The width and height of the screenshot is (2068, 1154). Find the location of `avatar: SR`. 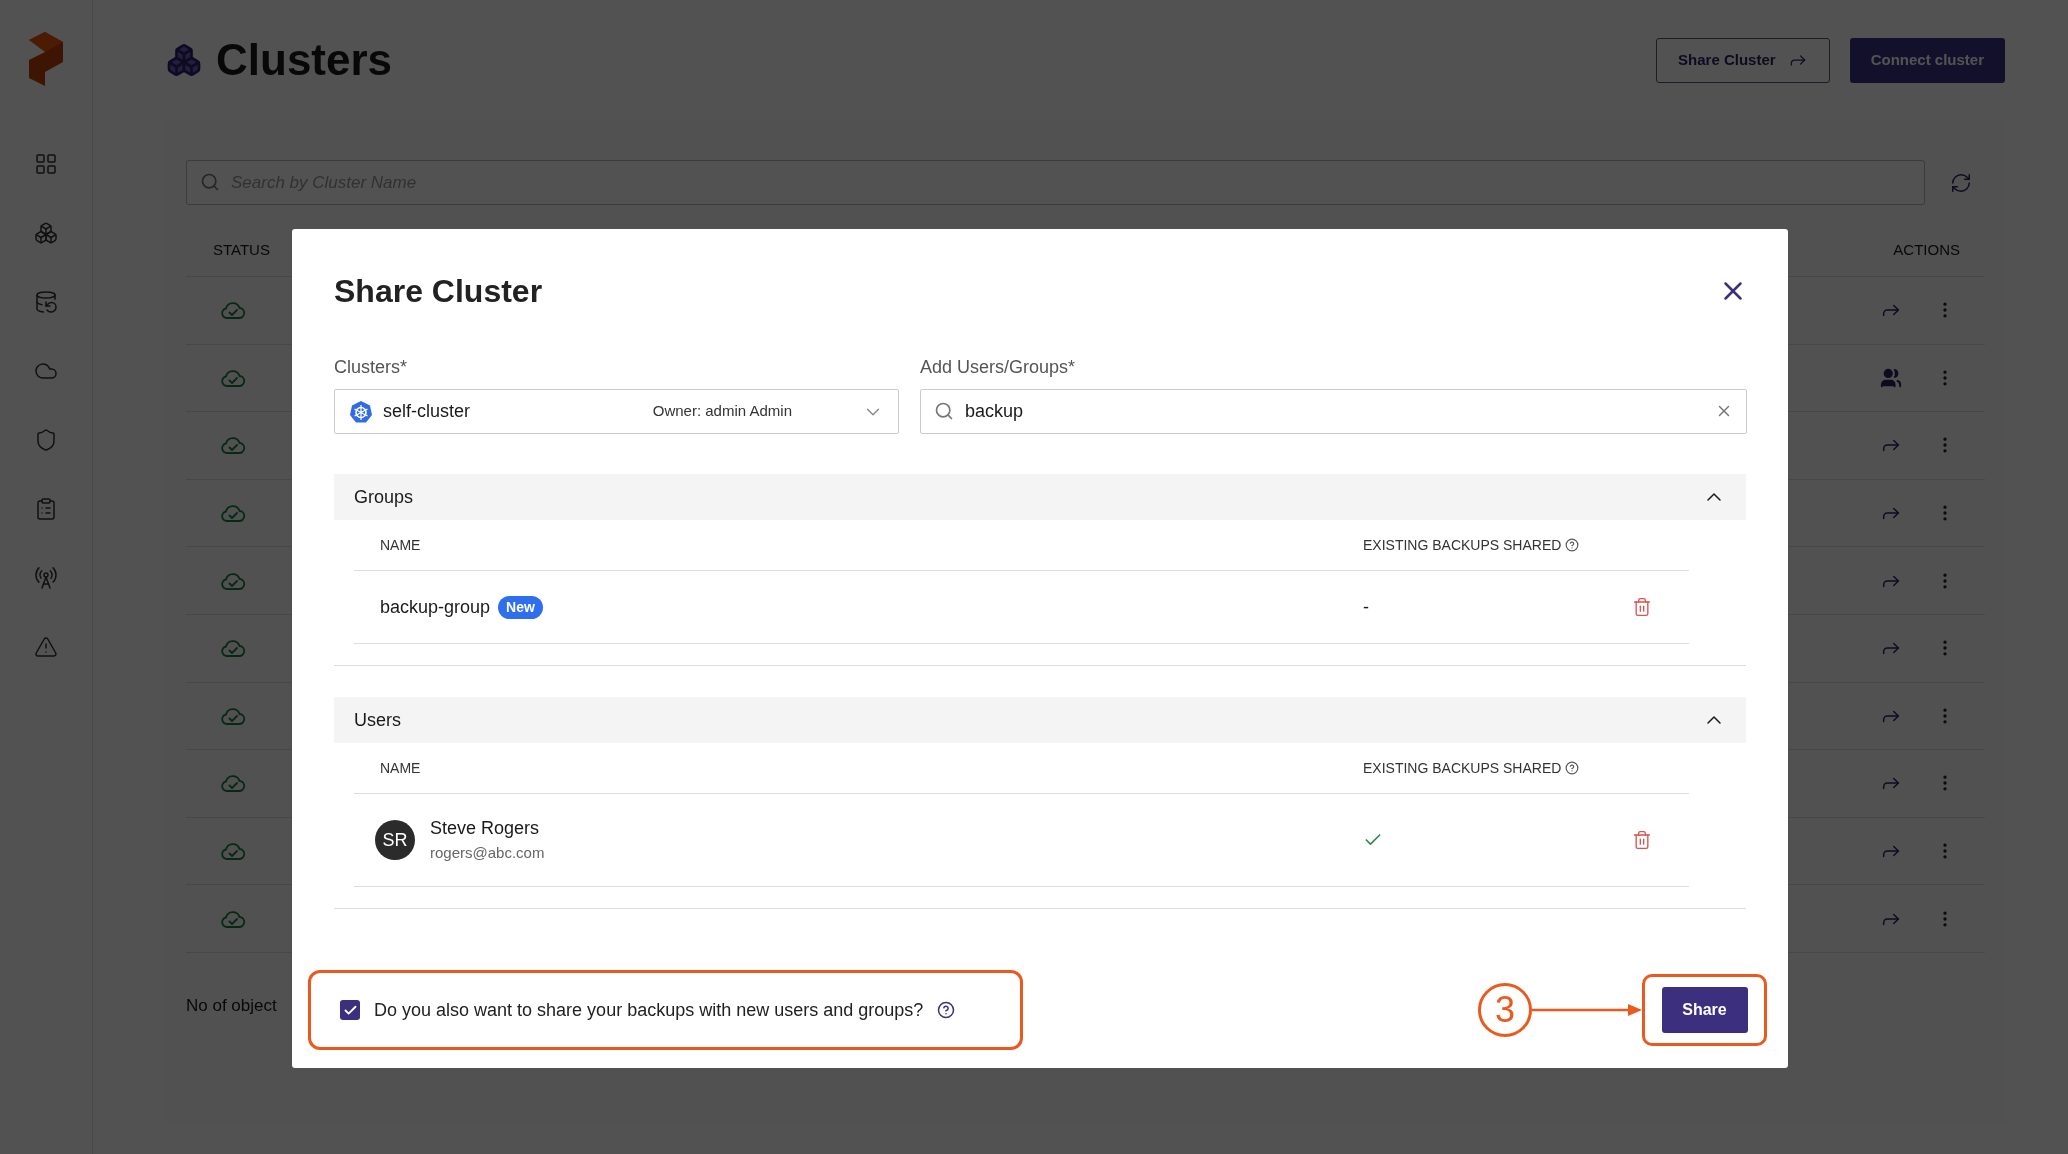

avatar: SR is located at coordinates (395, 840).